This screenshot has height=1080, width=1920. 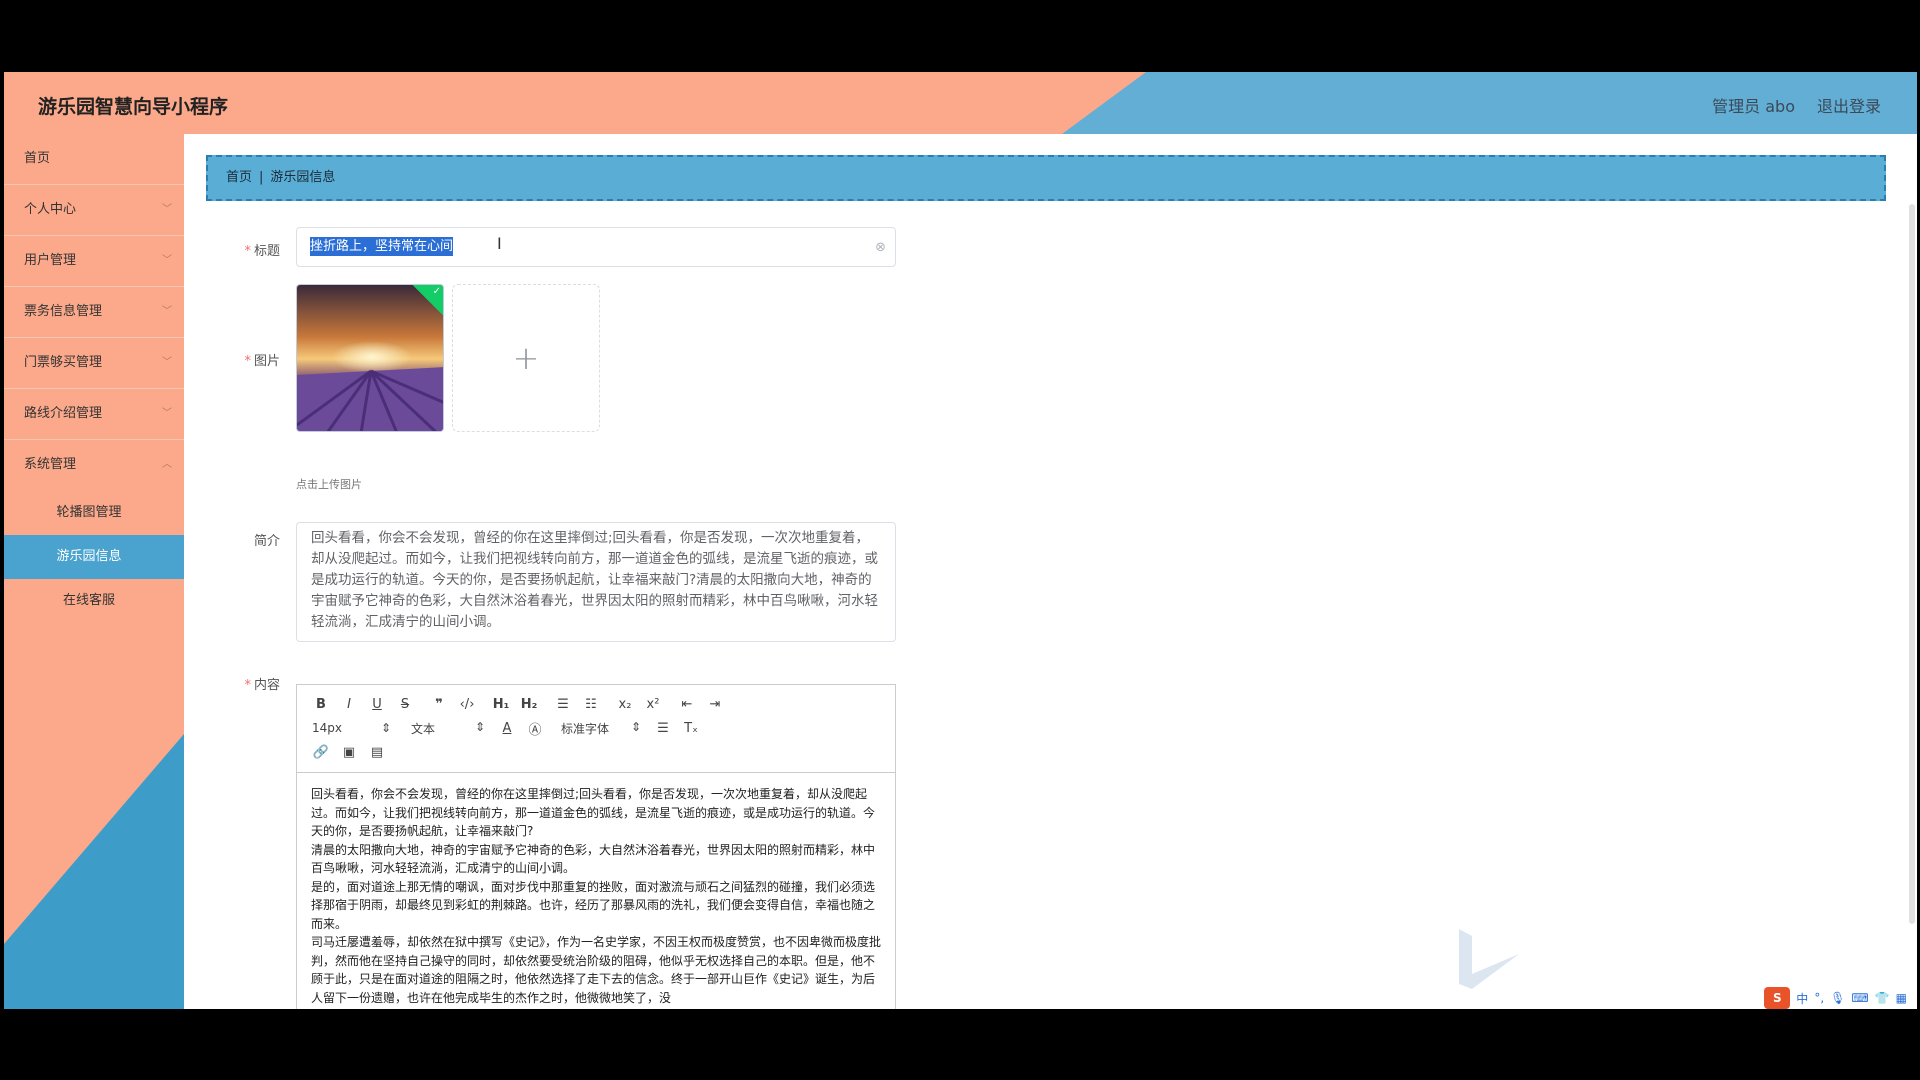 What do you see at coordinates (1777, 998) in the screenshot?
I see `sogou-logo-icon: S` at bounding box center [1777, 998].